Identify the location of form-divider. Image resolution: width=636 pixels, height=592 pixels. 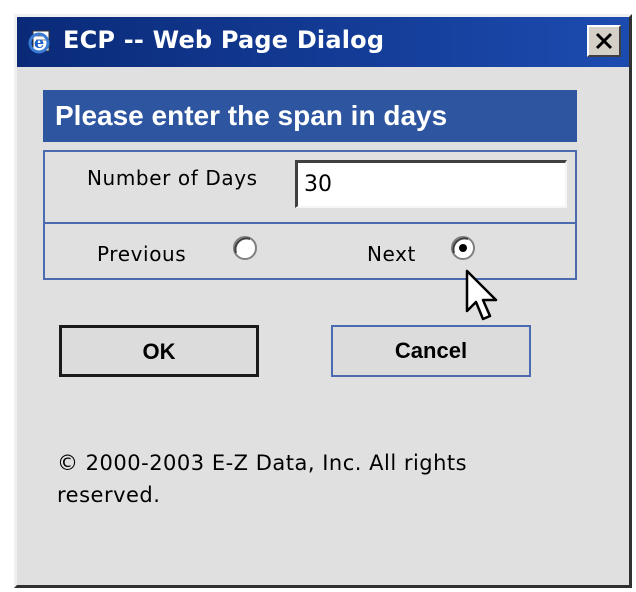
(310, 223).